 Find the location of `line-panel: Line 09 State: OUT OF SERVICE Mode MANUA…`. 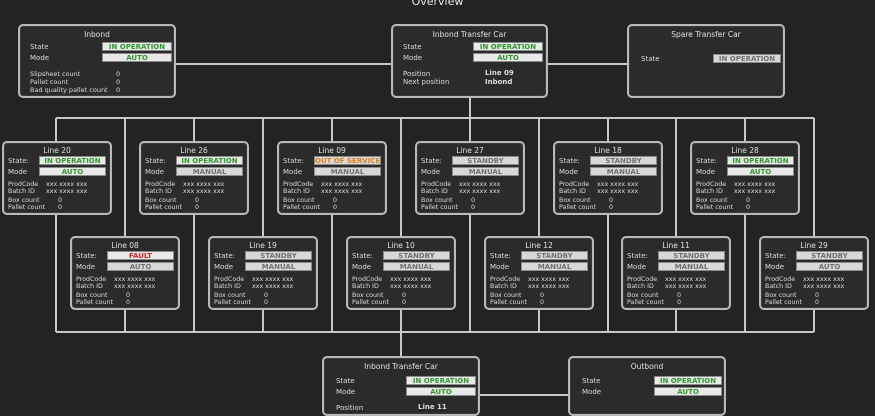

line-panel: Line 09 State: OUT OF SERVICE Mode MANUA… is located at coordinates (332, 178).